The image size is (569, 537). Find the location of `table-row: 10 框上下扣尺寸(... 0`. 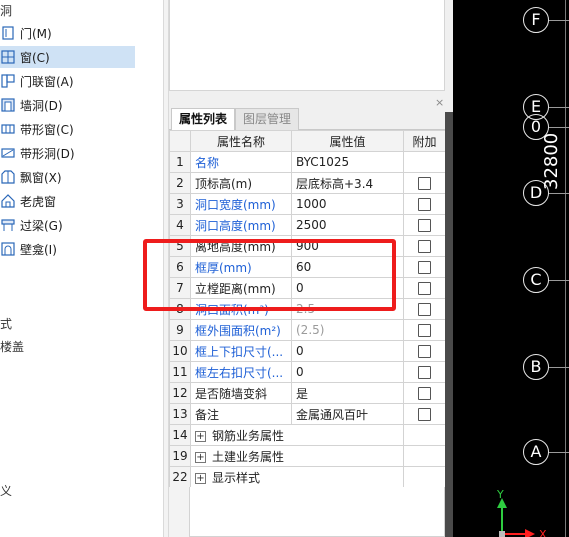

table-row: 10 框上下扣尺寸(... 0 is located at coordinates (307, 351).